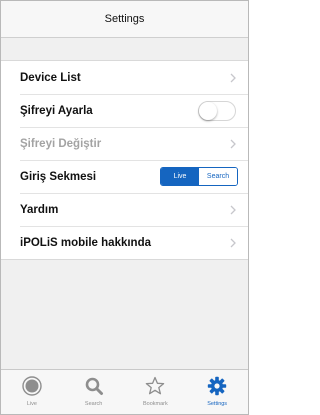 Image resolution: width=320 pixels, height=415 pixels. Describe the element at coordinates (180, 176) in the screenshot. I see `segment-live: Live` at that location.